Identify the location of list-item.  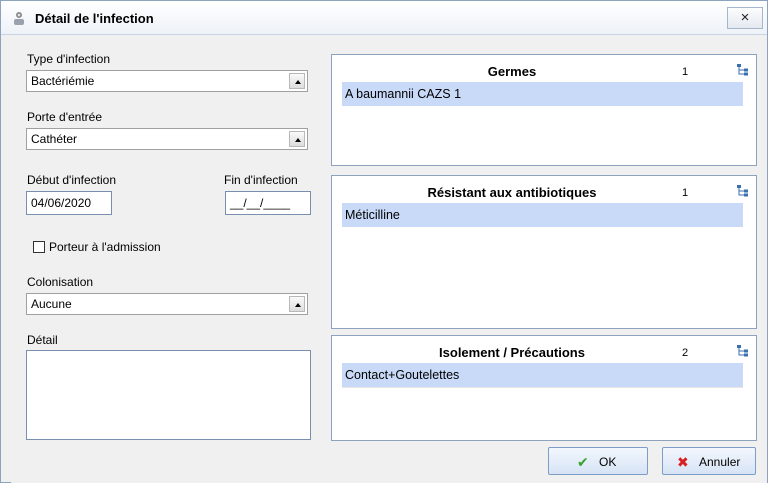
(542, 399).